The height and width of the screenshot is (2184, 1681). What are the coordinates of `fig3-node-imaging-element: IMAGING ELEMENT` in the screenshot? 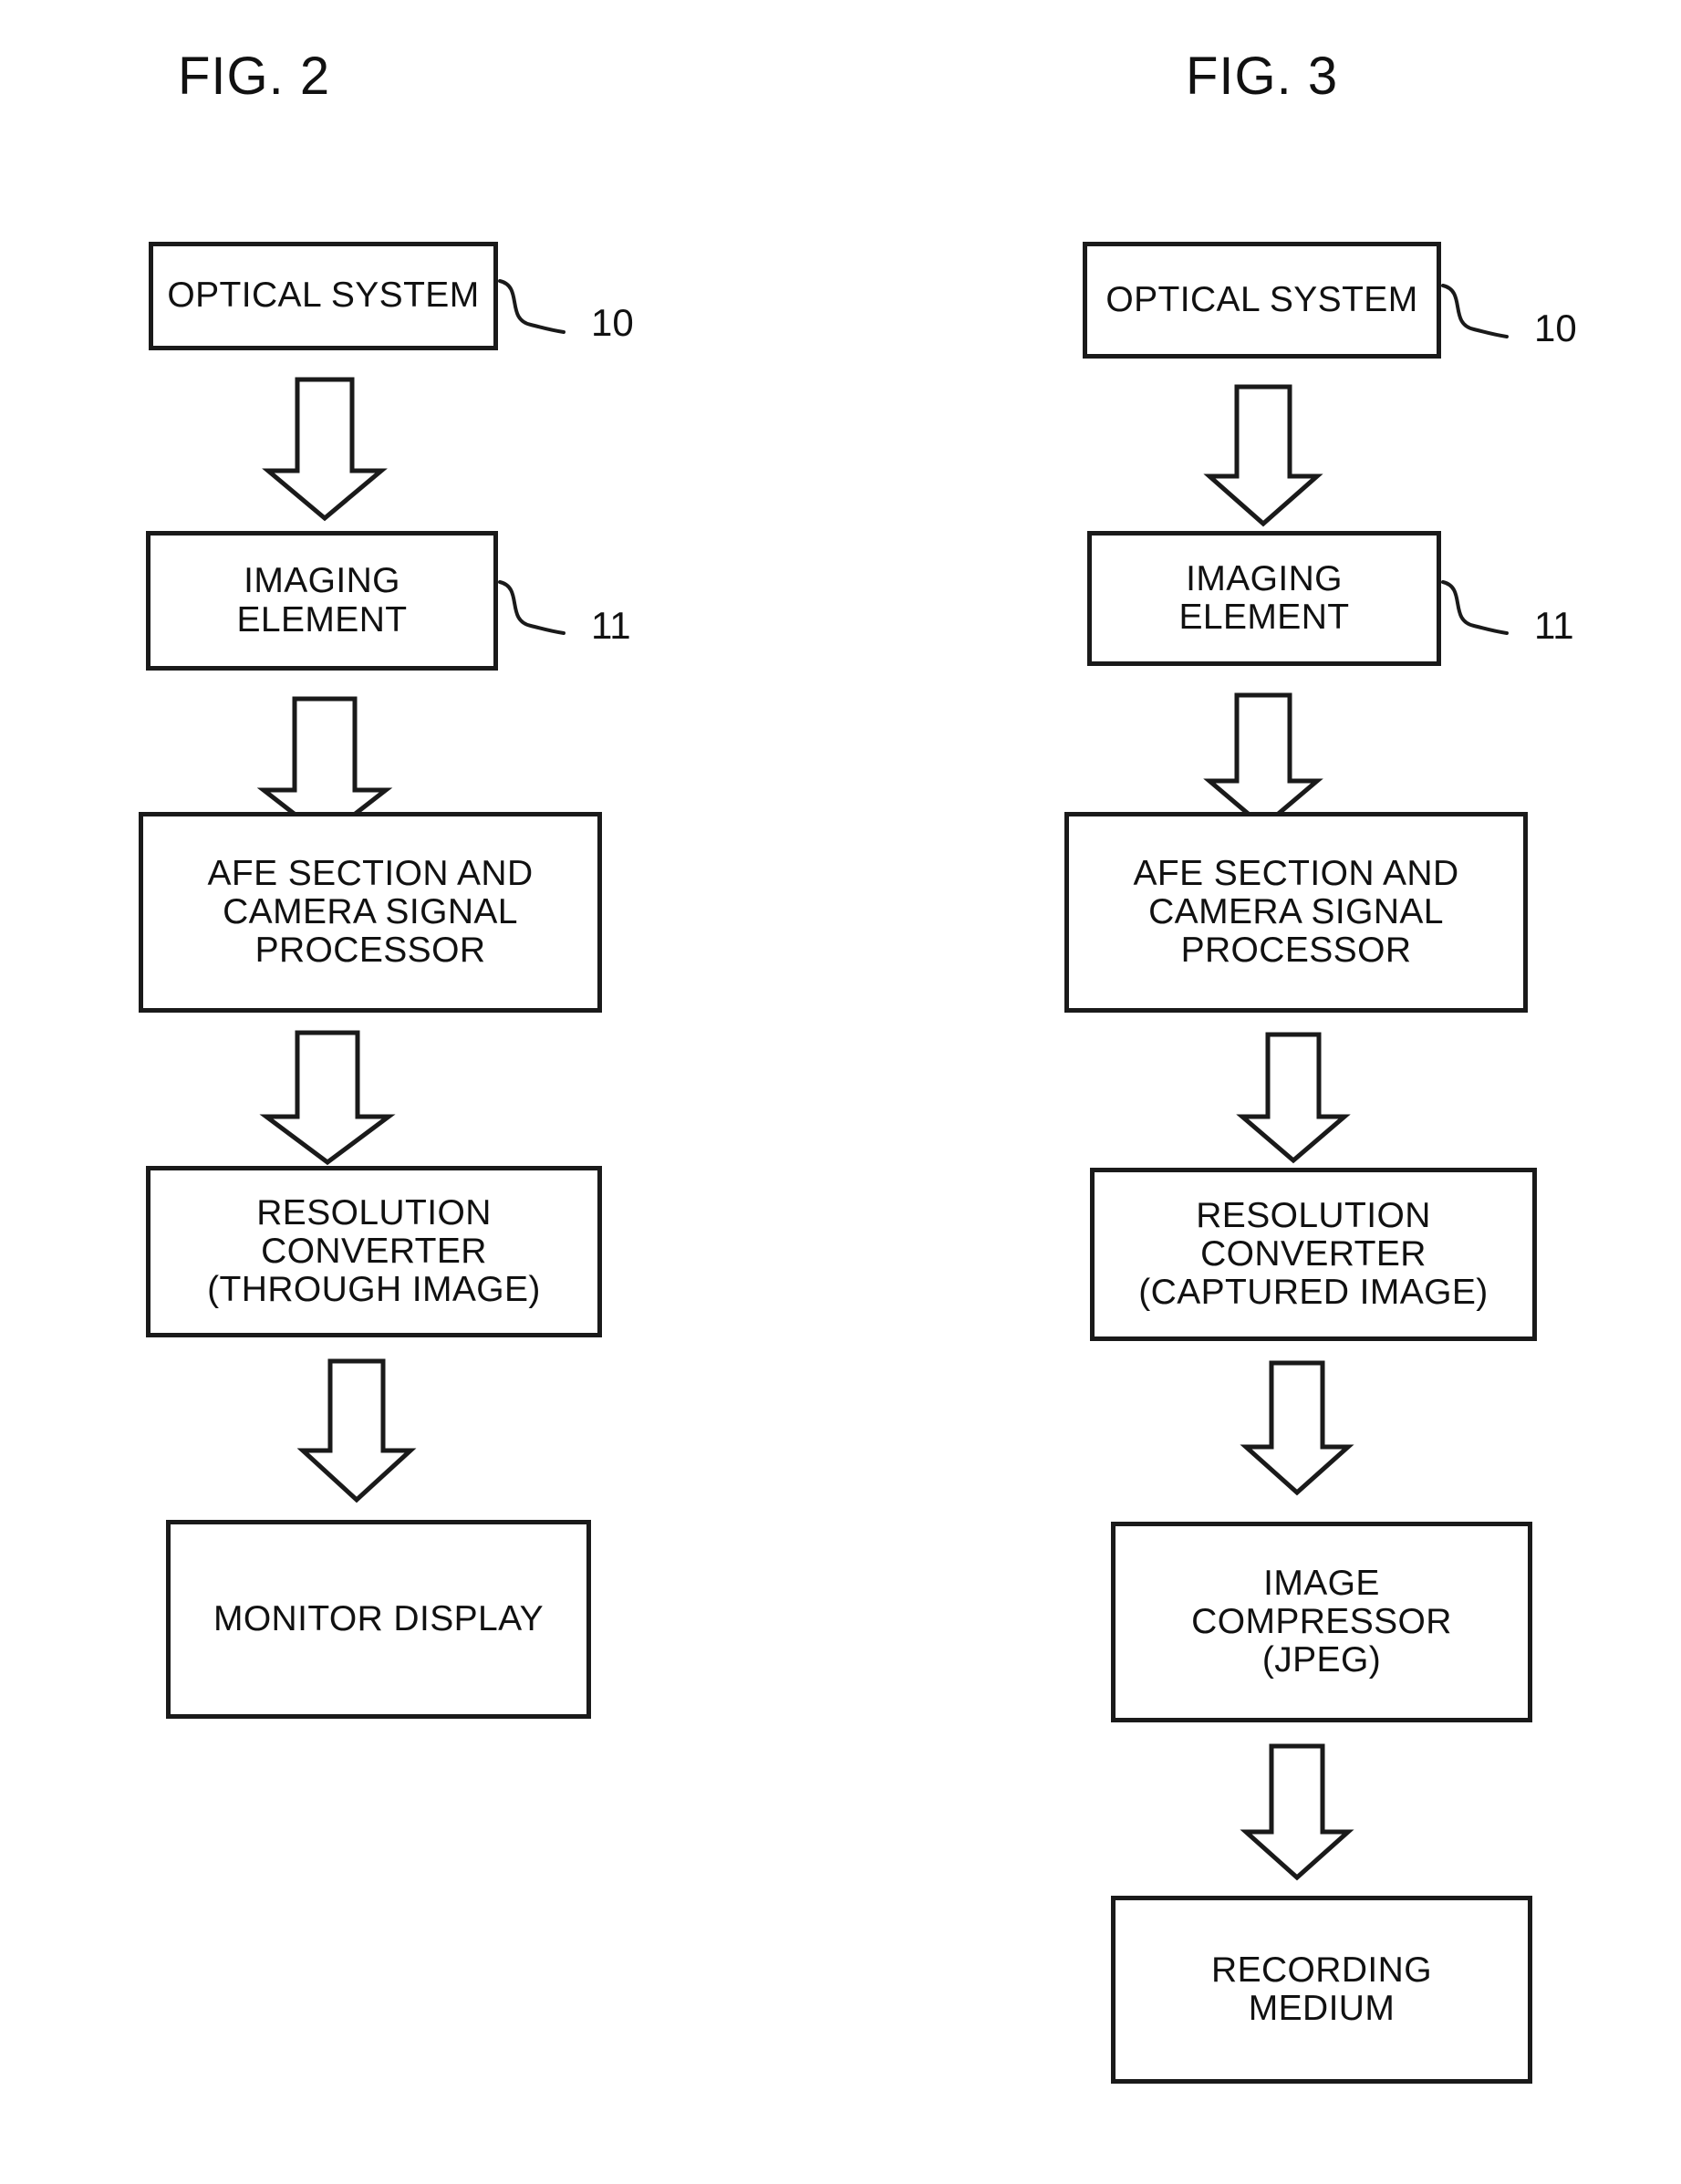 It's located at (1264, 598).